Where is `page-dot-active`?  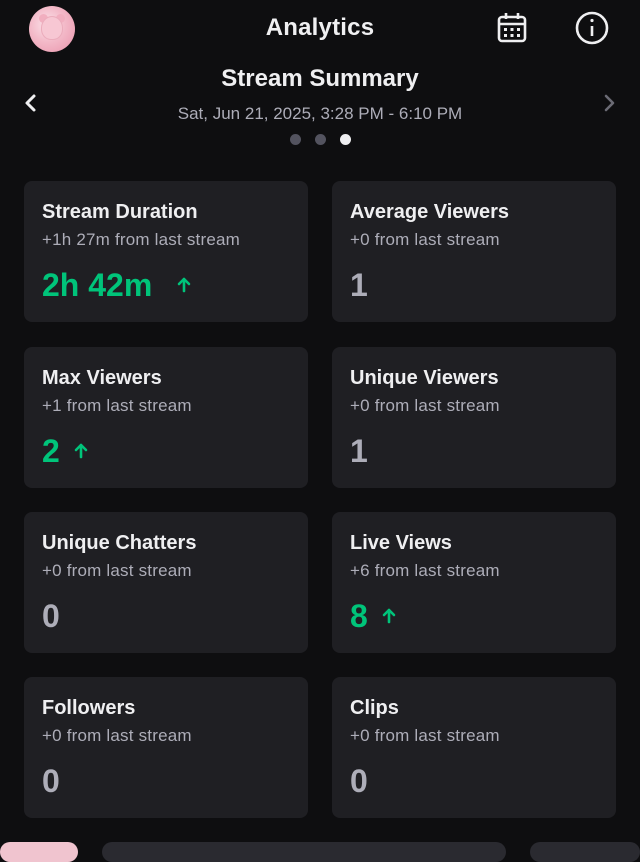
page-dot-active is located at coordinates (345, 139).